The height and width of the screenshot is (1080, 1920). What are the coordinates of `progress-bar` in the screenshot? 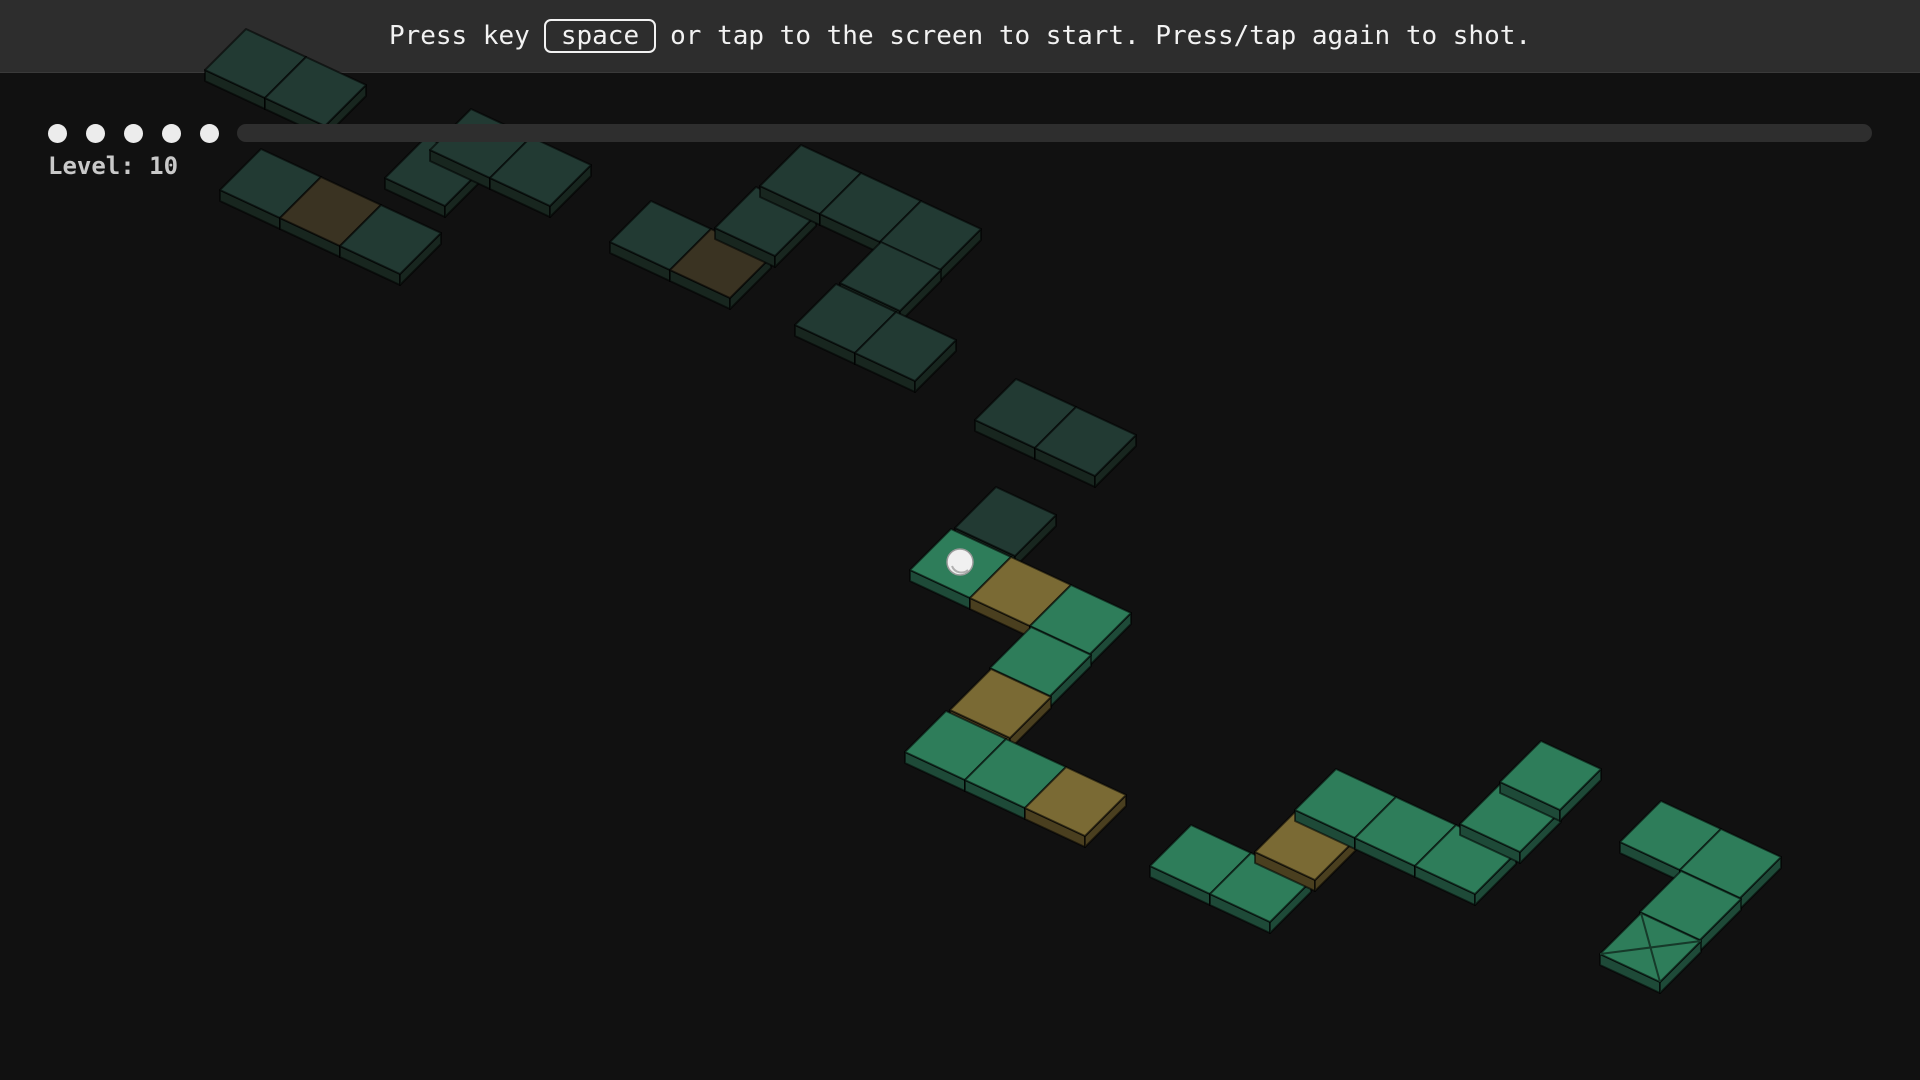 It's located at (1054, 133).